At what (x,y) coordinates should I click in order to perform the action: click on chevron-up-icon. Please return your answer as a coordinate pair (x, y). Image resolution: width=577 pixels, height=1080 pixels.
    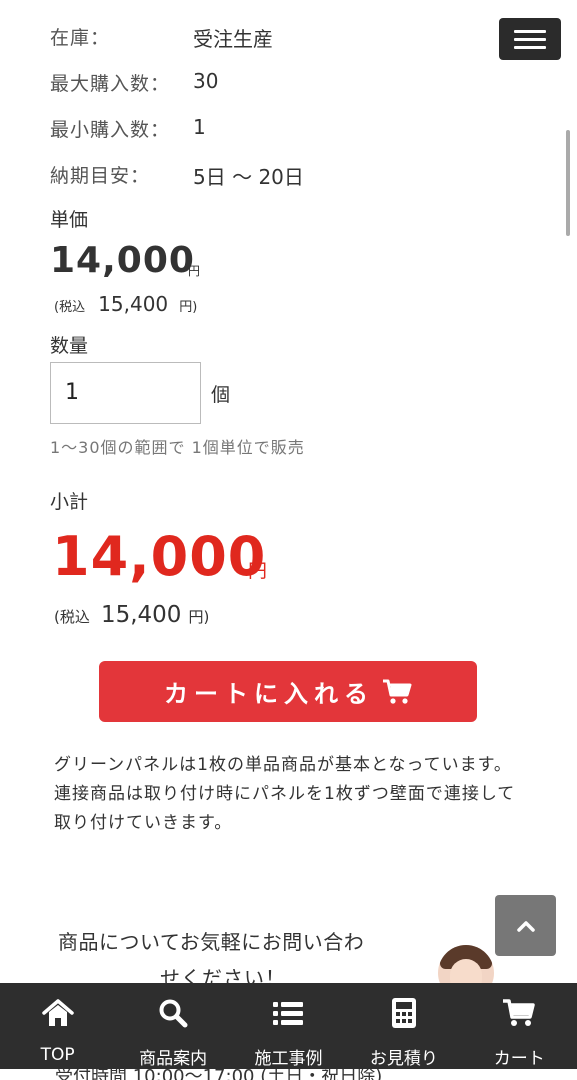
    Looking at the image, I should click on (525, 926).